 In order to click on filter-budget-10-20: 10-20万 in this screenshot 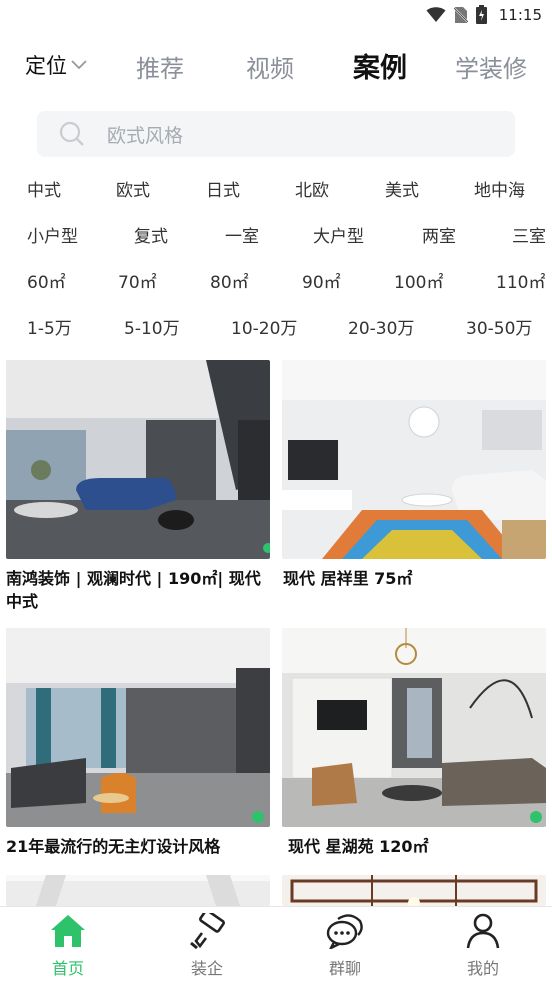, I will do `click(264, 326)`.